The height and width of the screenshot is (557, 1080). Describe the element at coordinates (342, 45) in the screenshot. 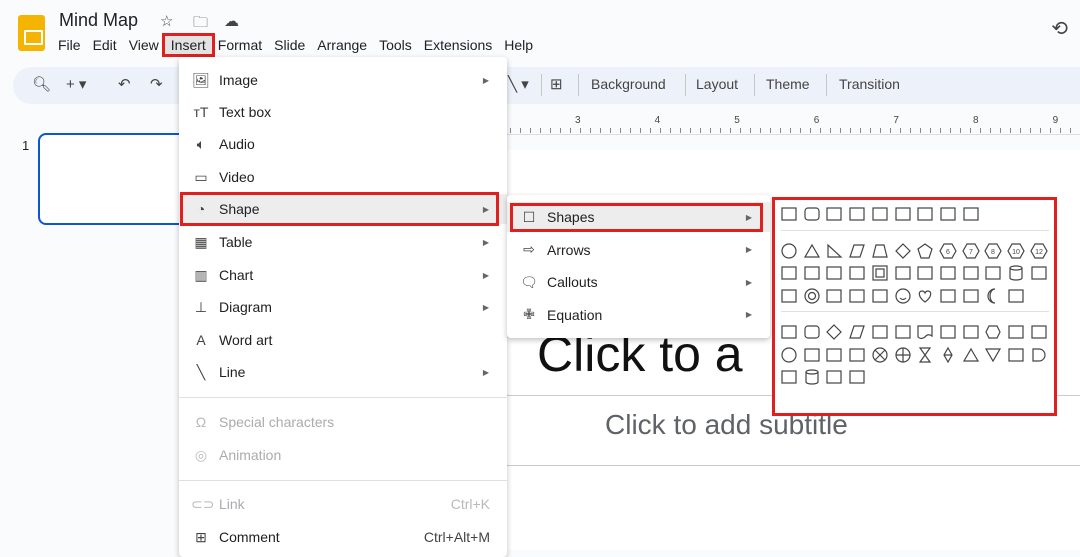

I see `menu-arrange: Arrange` at that location.